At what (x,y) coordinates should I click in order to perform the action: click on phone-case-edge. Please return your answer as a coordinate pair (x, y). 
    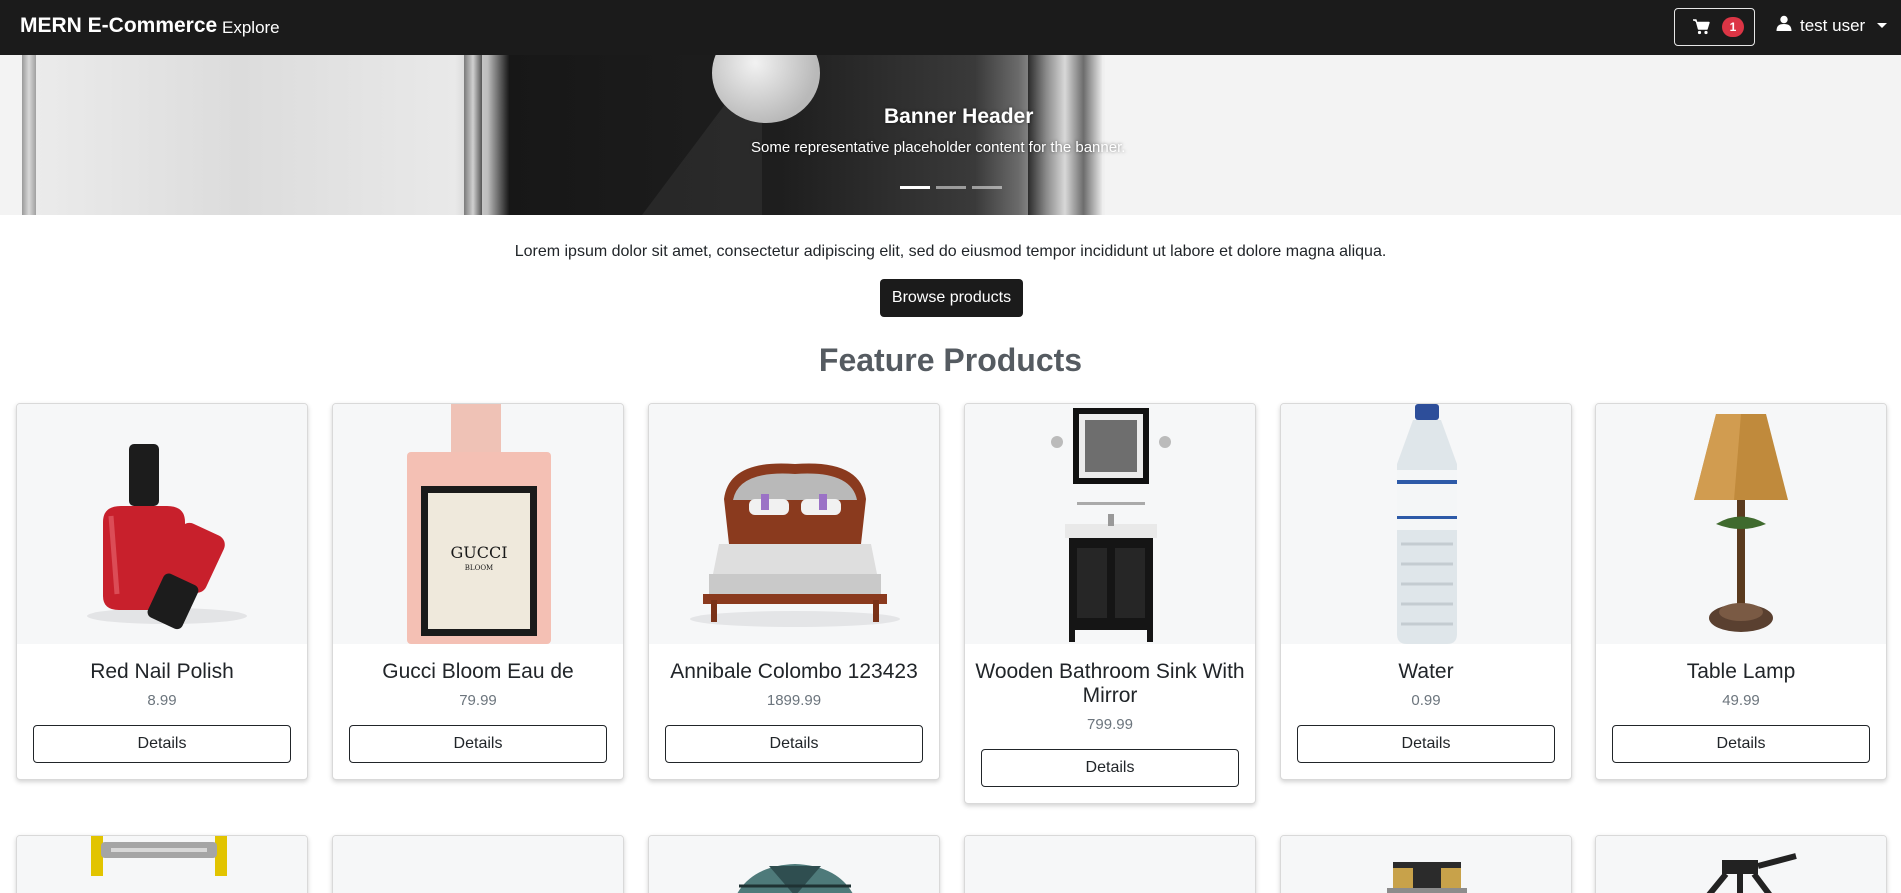
    Looking at the image, I should click on (29, 135).